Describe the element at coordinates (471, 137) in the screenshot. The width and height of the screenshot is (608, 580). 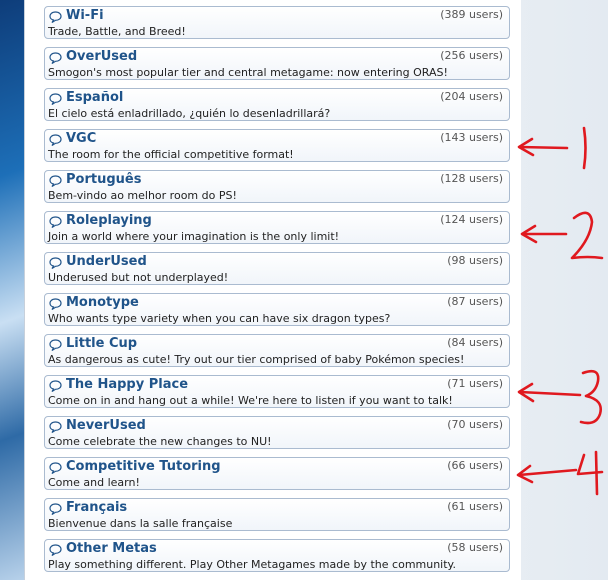
I see `user-count: (143 users)` at that location.